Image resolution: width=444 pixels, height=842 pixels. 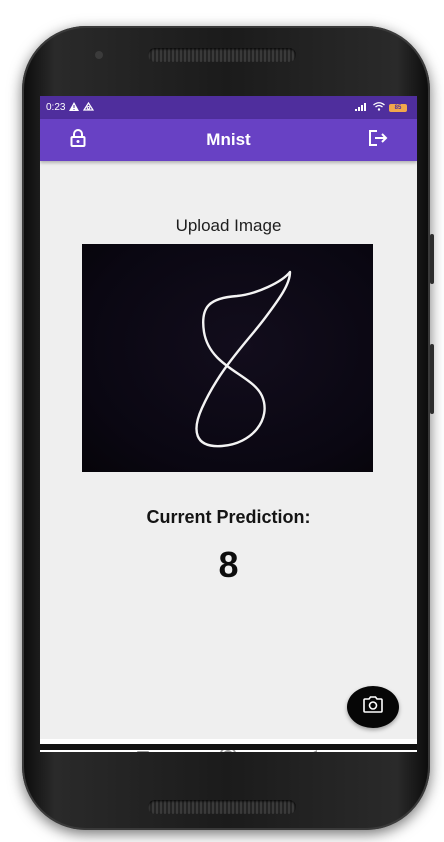 I want to click on camera-button, so click(x=373, y=707).